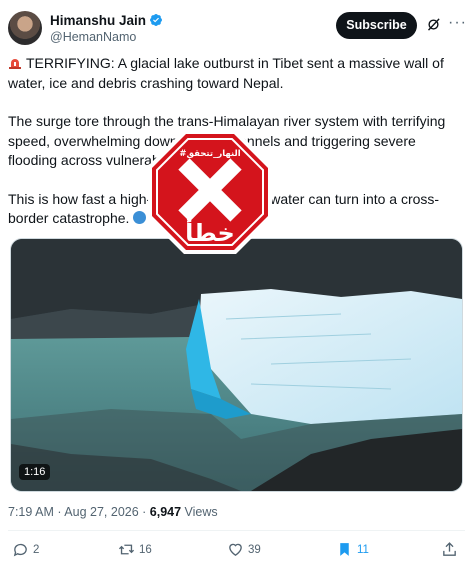 This screenshot has width=473, height=571. I want to click on action-bar: 2 16 39 11, so click(236, 553).